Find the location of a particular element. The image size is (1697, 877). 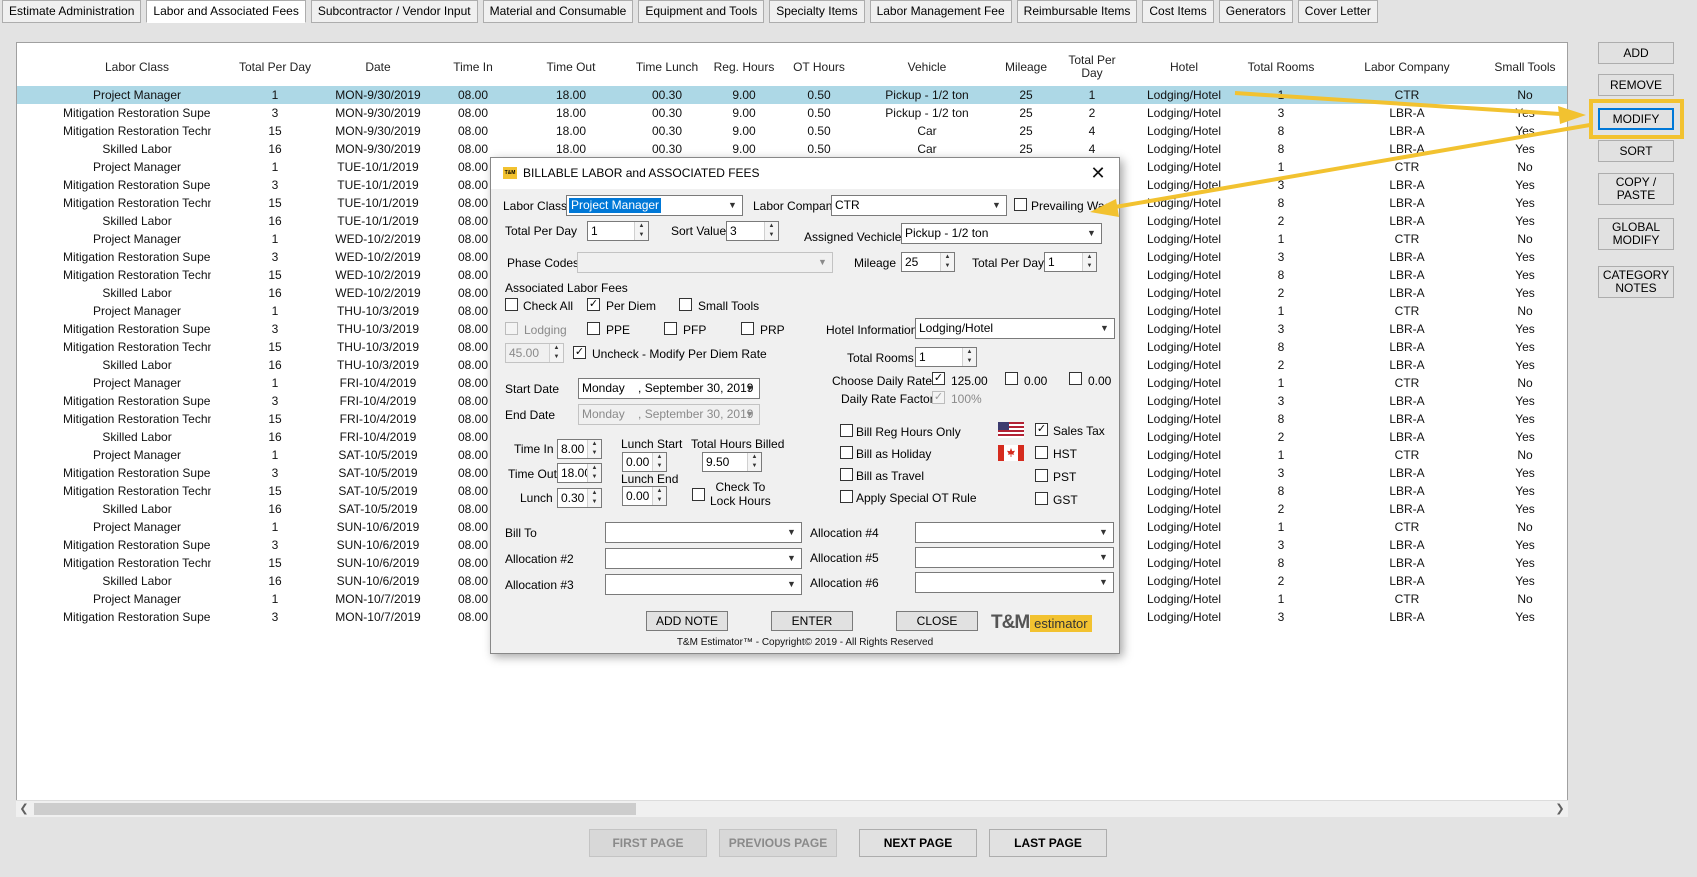

bill-holiday-checkbox is located at coordinates (846, 452).